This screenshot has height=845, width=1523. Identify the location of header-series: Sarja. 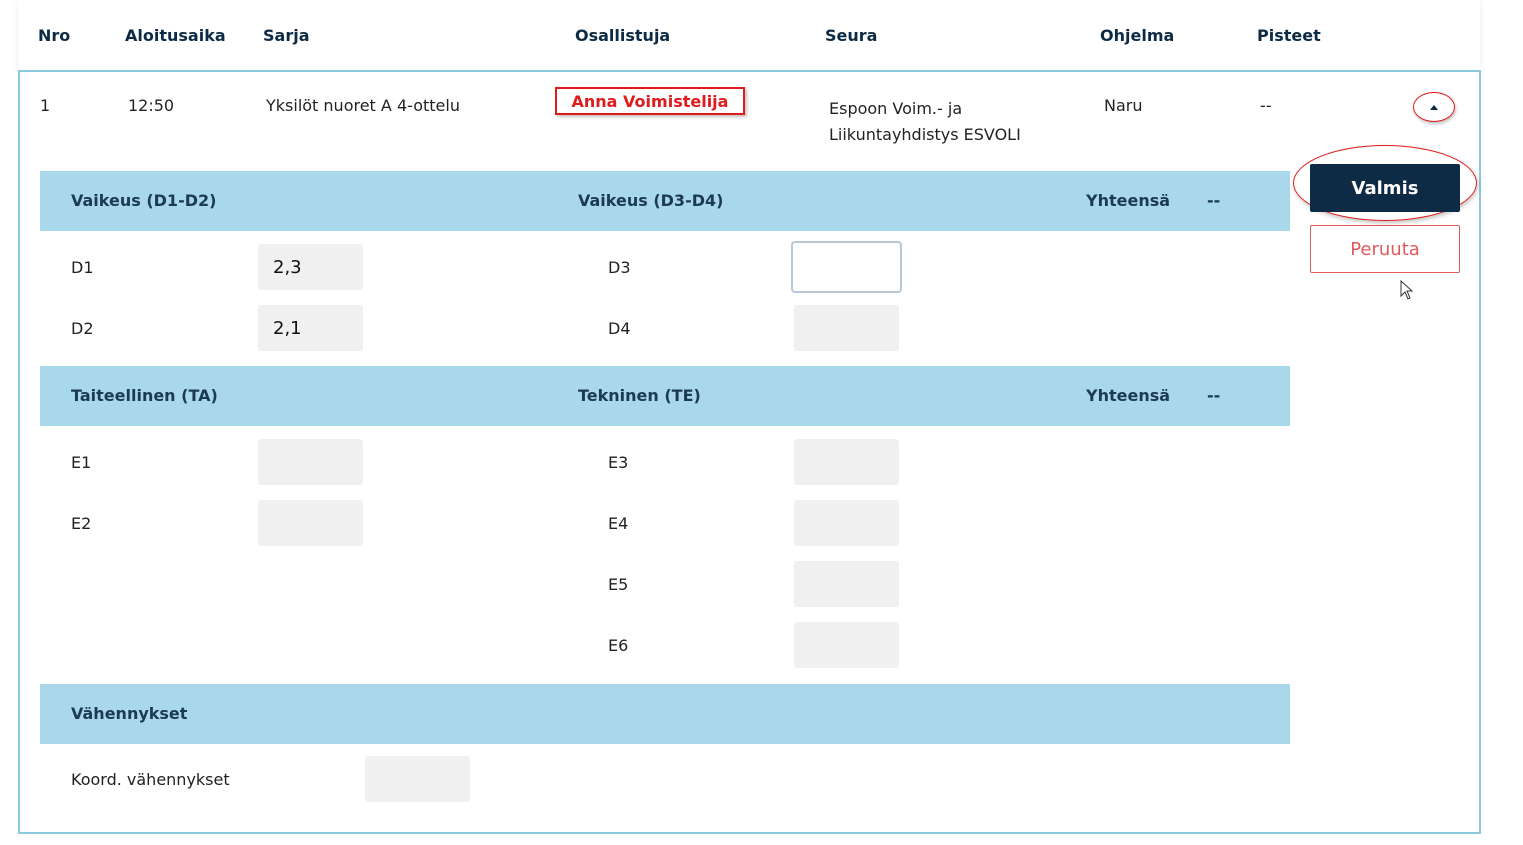
(286, 35).